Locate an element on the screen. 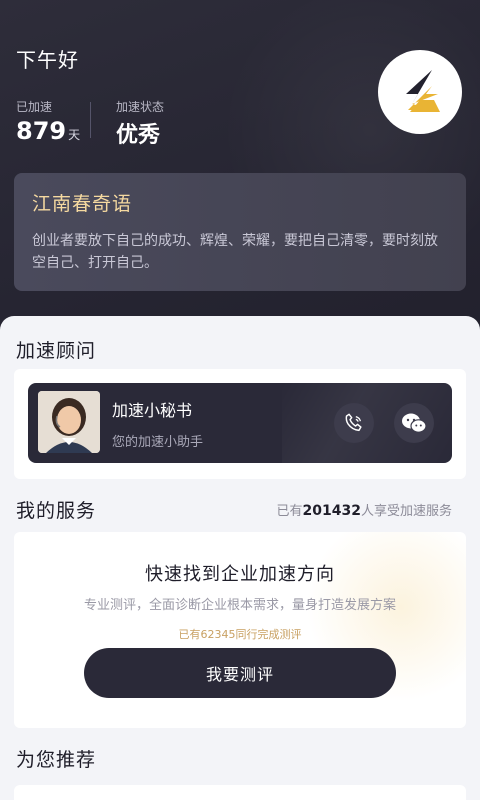 The image size is (480, 800). accelerated-days-stat: 已加速 879 天 is located at coordinates (48, 121).